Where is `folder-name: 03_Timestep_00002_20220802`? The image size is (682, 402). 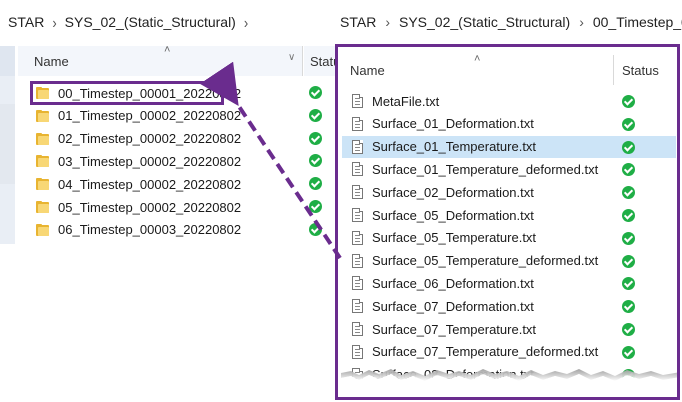
folder-name: 03_Timestep_00002_20220802 is located at coordinates (150, 161).